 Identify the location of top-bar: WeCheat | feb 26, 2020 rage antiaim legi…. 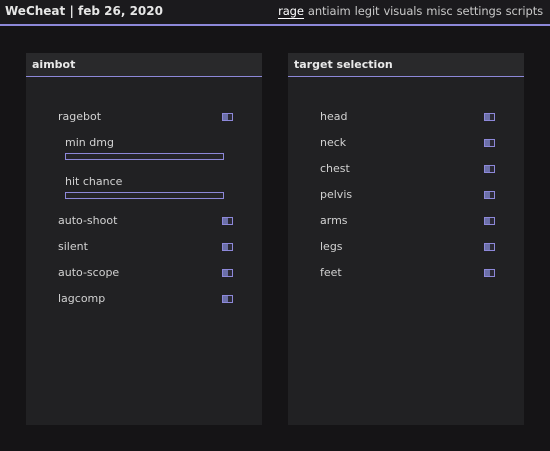
(275, 12).